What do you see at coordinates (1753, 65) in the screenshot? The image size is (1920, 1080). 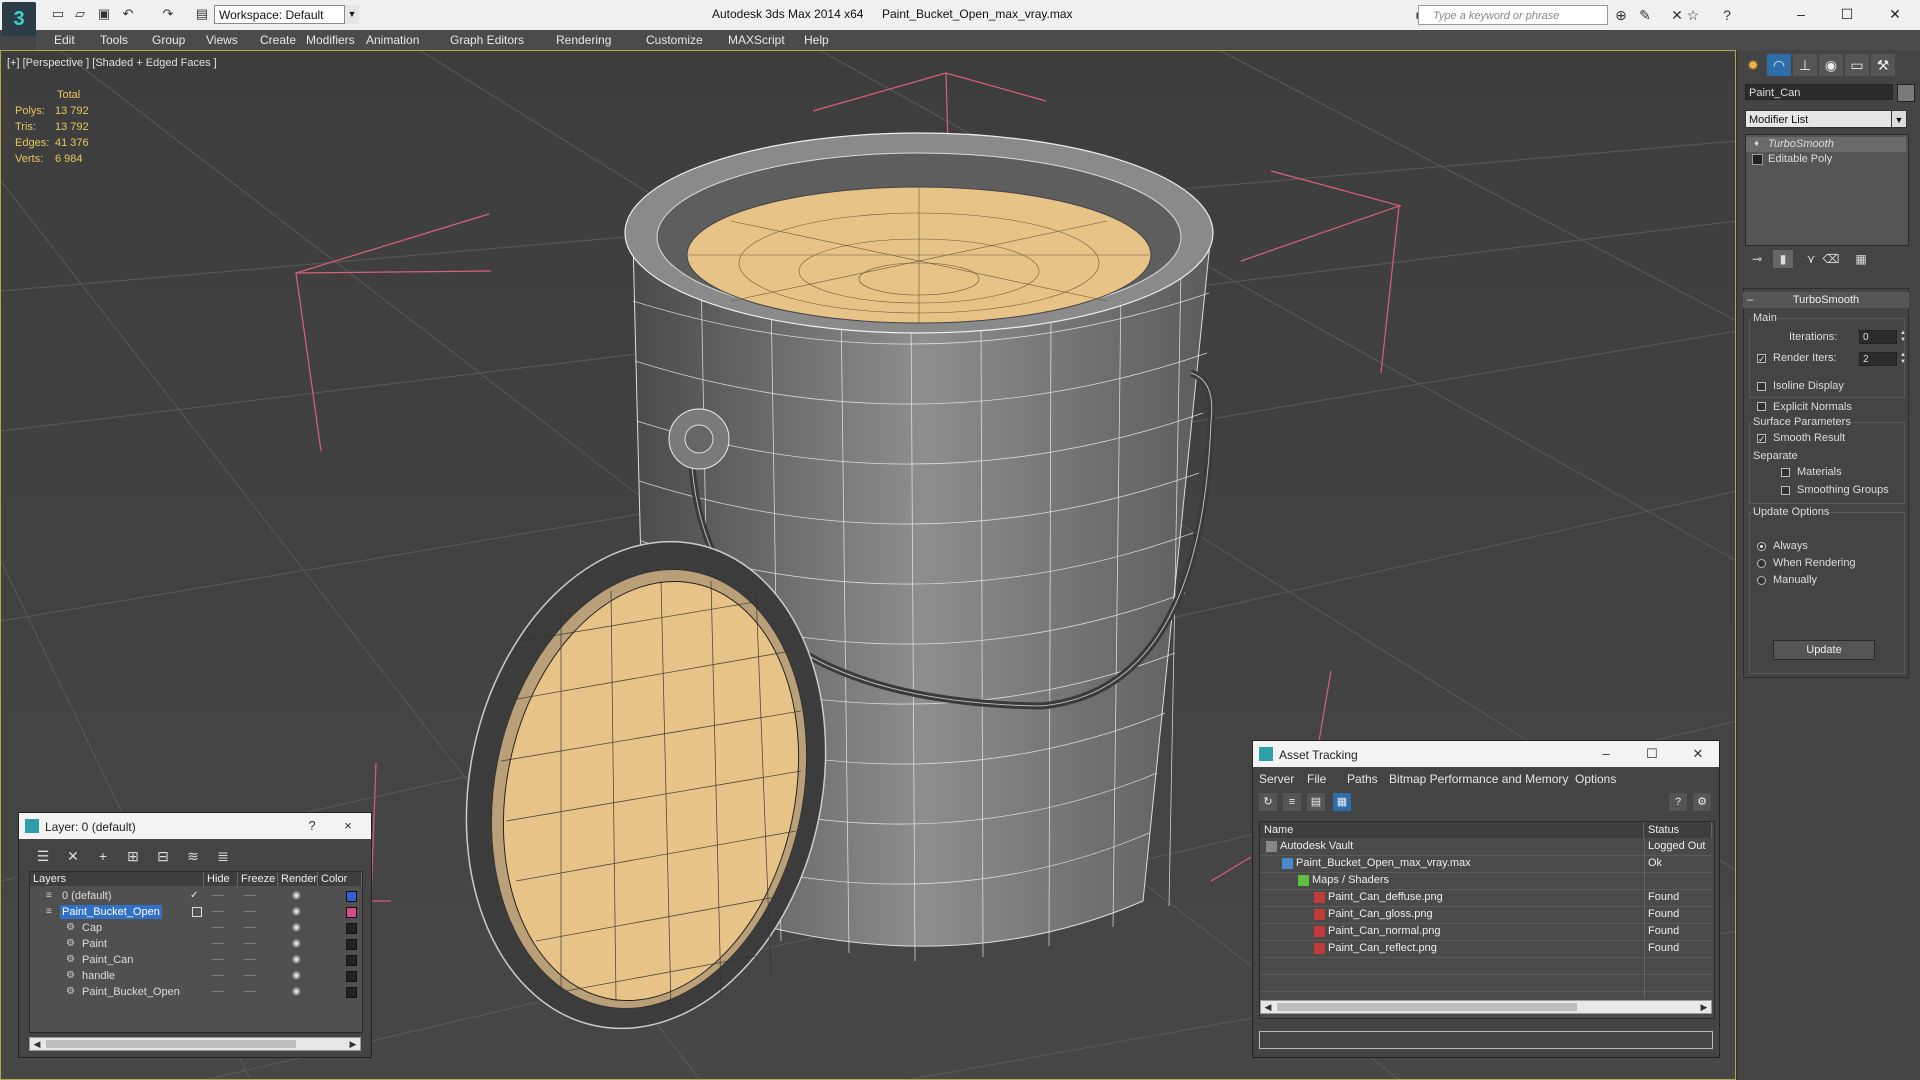 I see `create-tab-icon: ✹` at bounding box center [1753, 65].